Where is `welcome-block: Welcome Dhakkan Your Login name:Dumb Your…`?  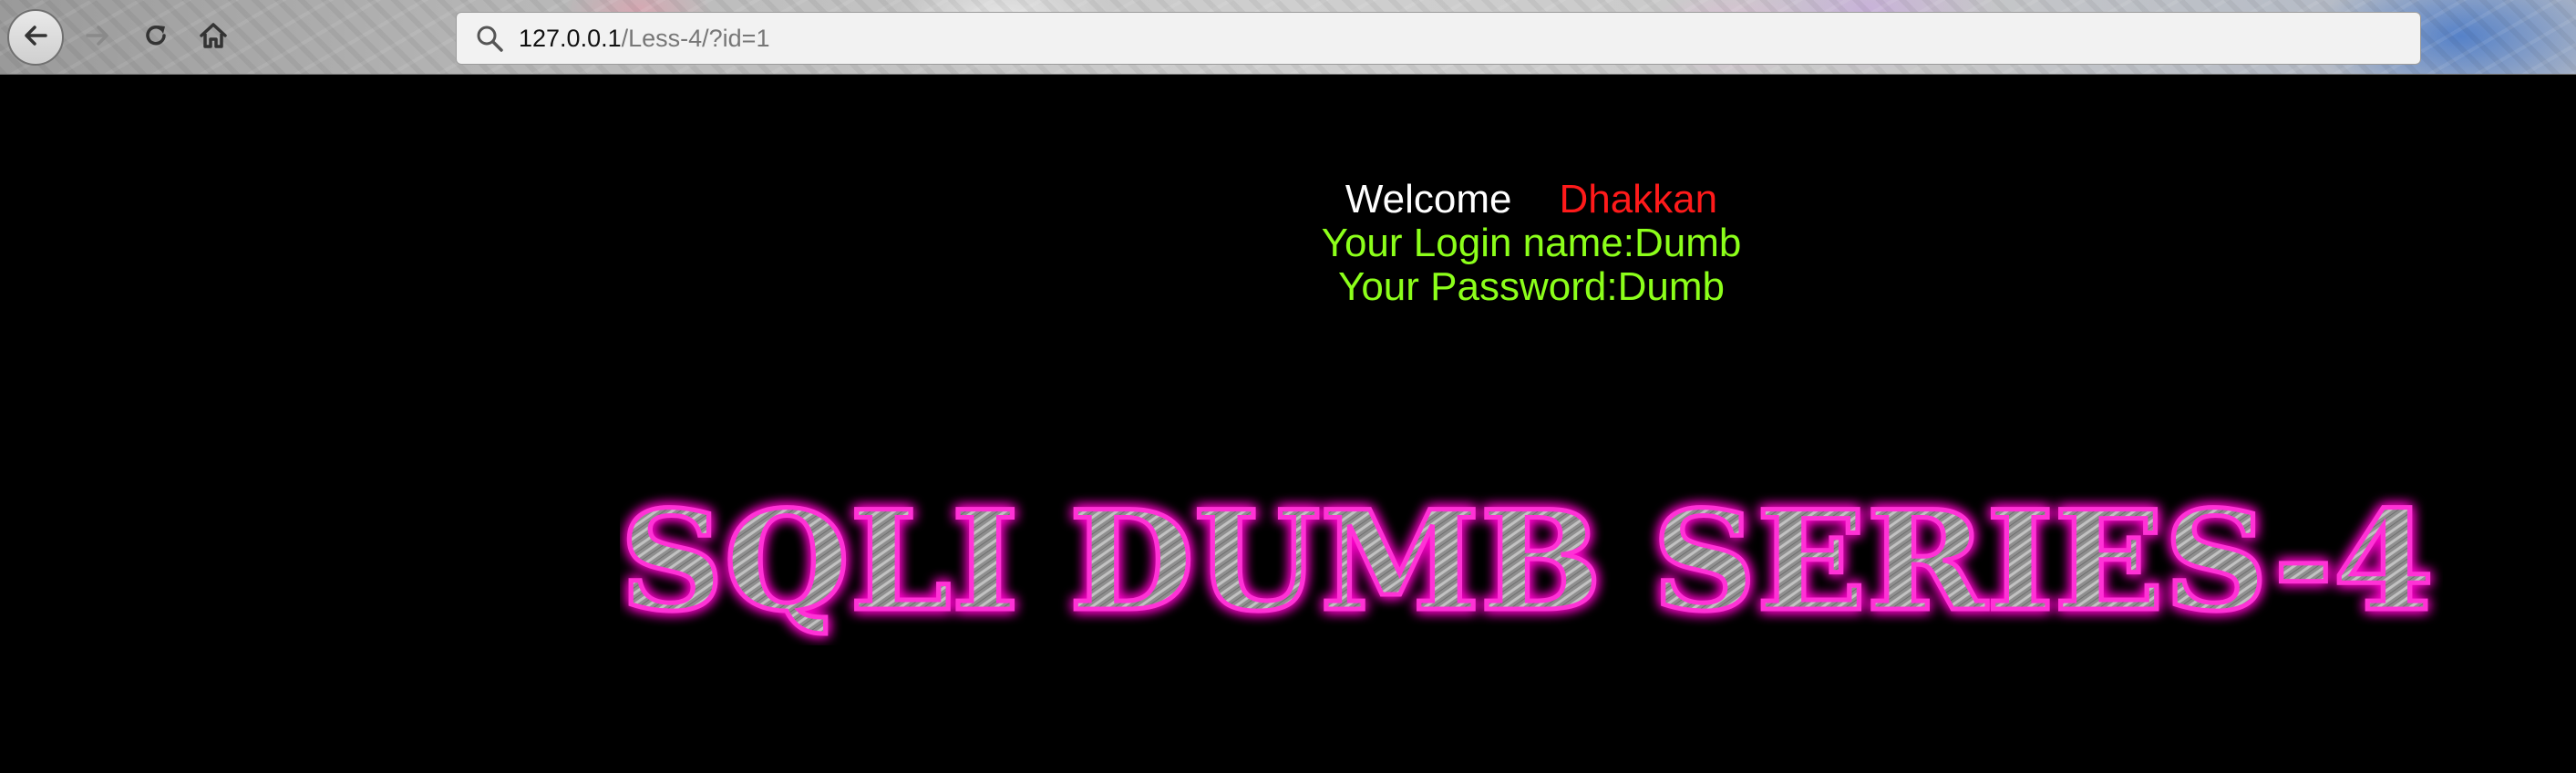
welcome-block: Welcome Dhakkan Your Login name:Dumb Your… is located at coordinates (1531, 243).